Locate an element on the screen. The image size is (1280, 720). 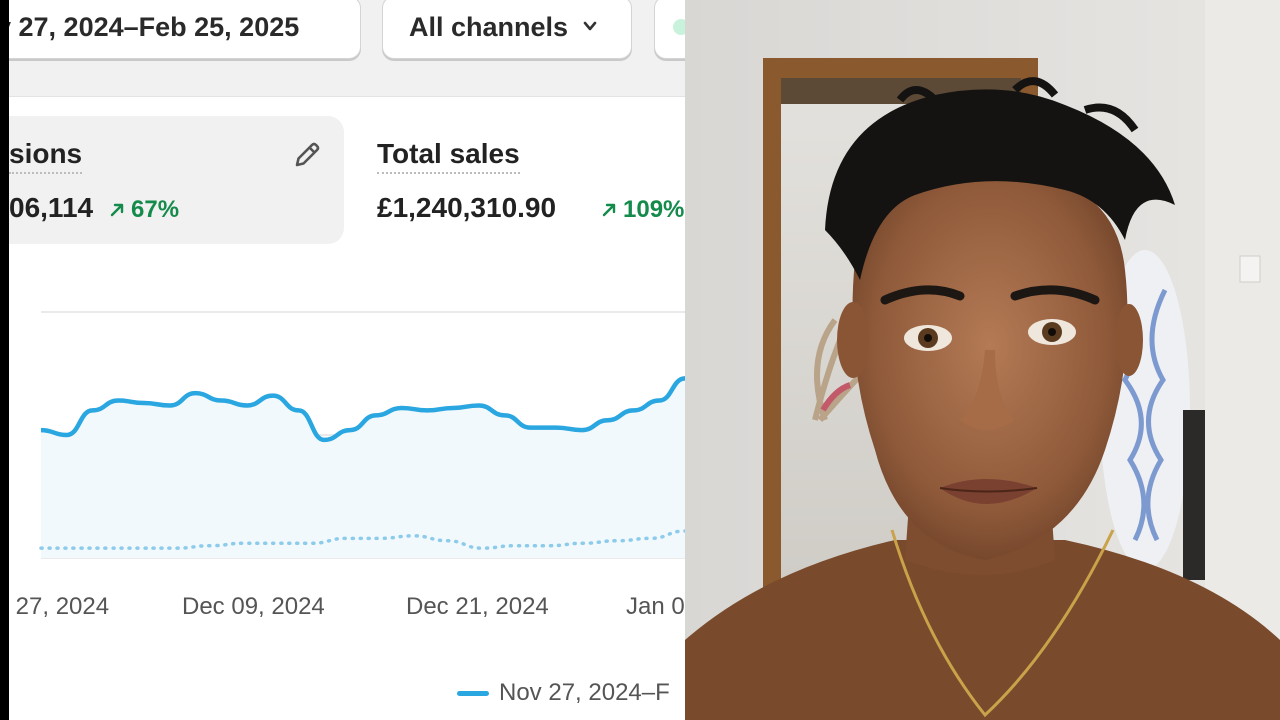
date-range-label: v 27, 2024–Feb 25, 2025 is located at coordinates (154, 27).